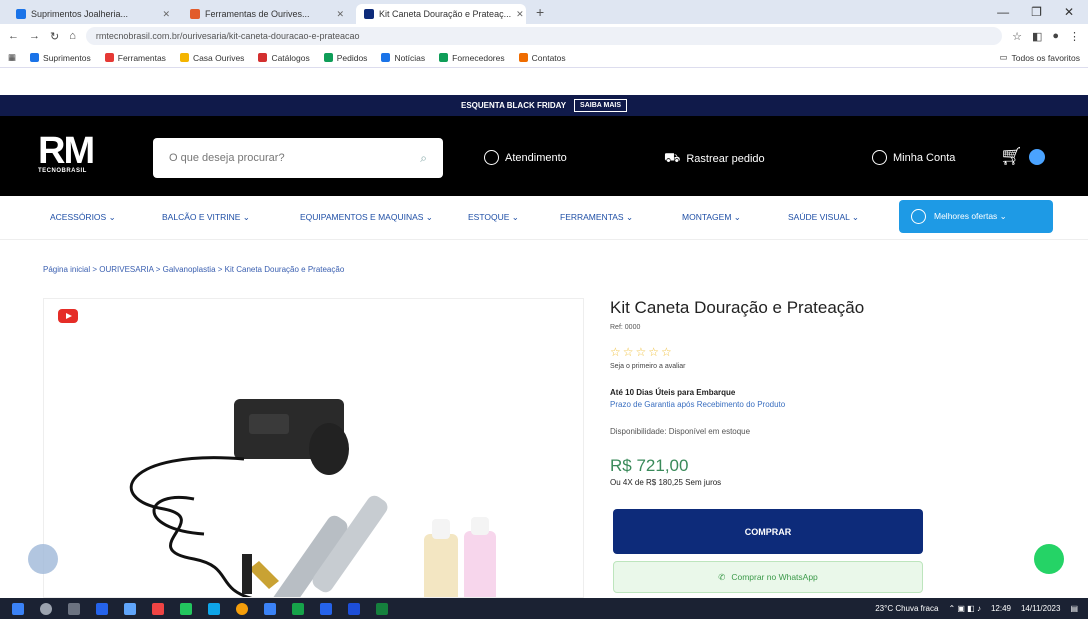 Image resolution: width=1088 pixels, height=619 pixels. I want to click on nav-special-offers: Melhores ofertas ⌄, so click(976, 216).